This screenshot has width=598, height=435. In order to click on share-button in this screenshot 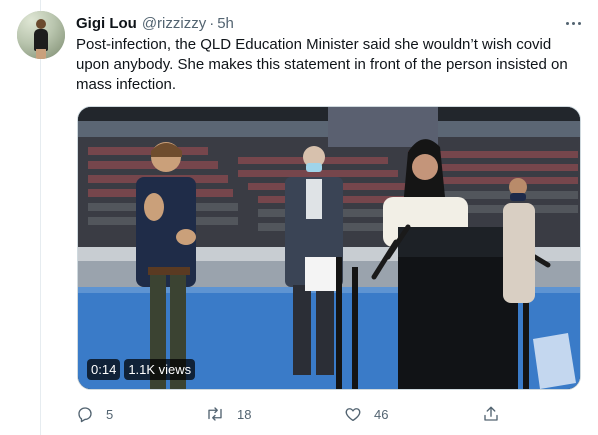, I will do `click(491, 414)`.